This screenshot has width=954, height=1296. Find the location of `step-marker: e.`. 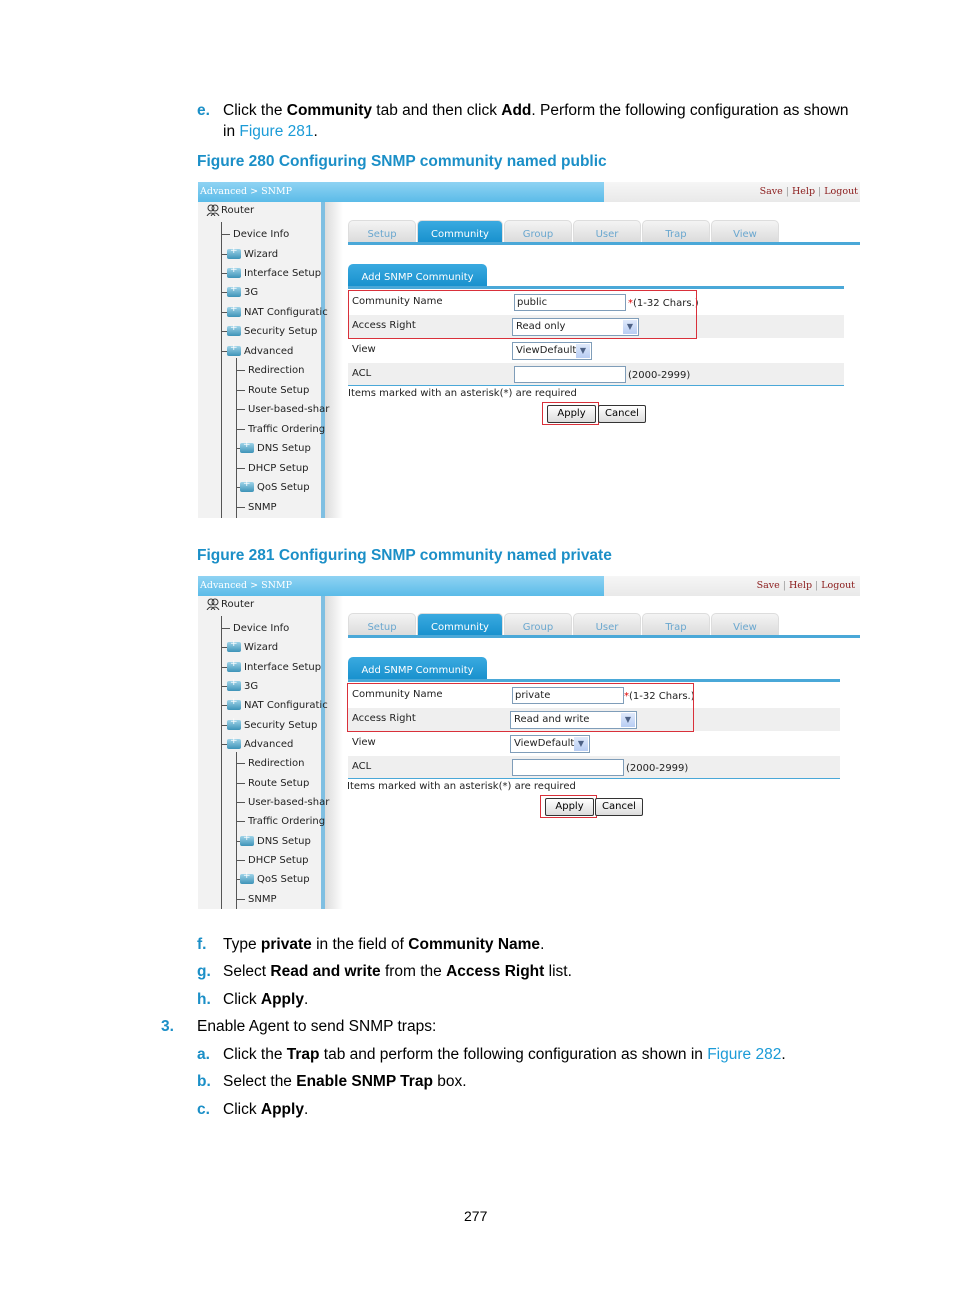

step-marker: e. is located at coordinates (203, 110).